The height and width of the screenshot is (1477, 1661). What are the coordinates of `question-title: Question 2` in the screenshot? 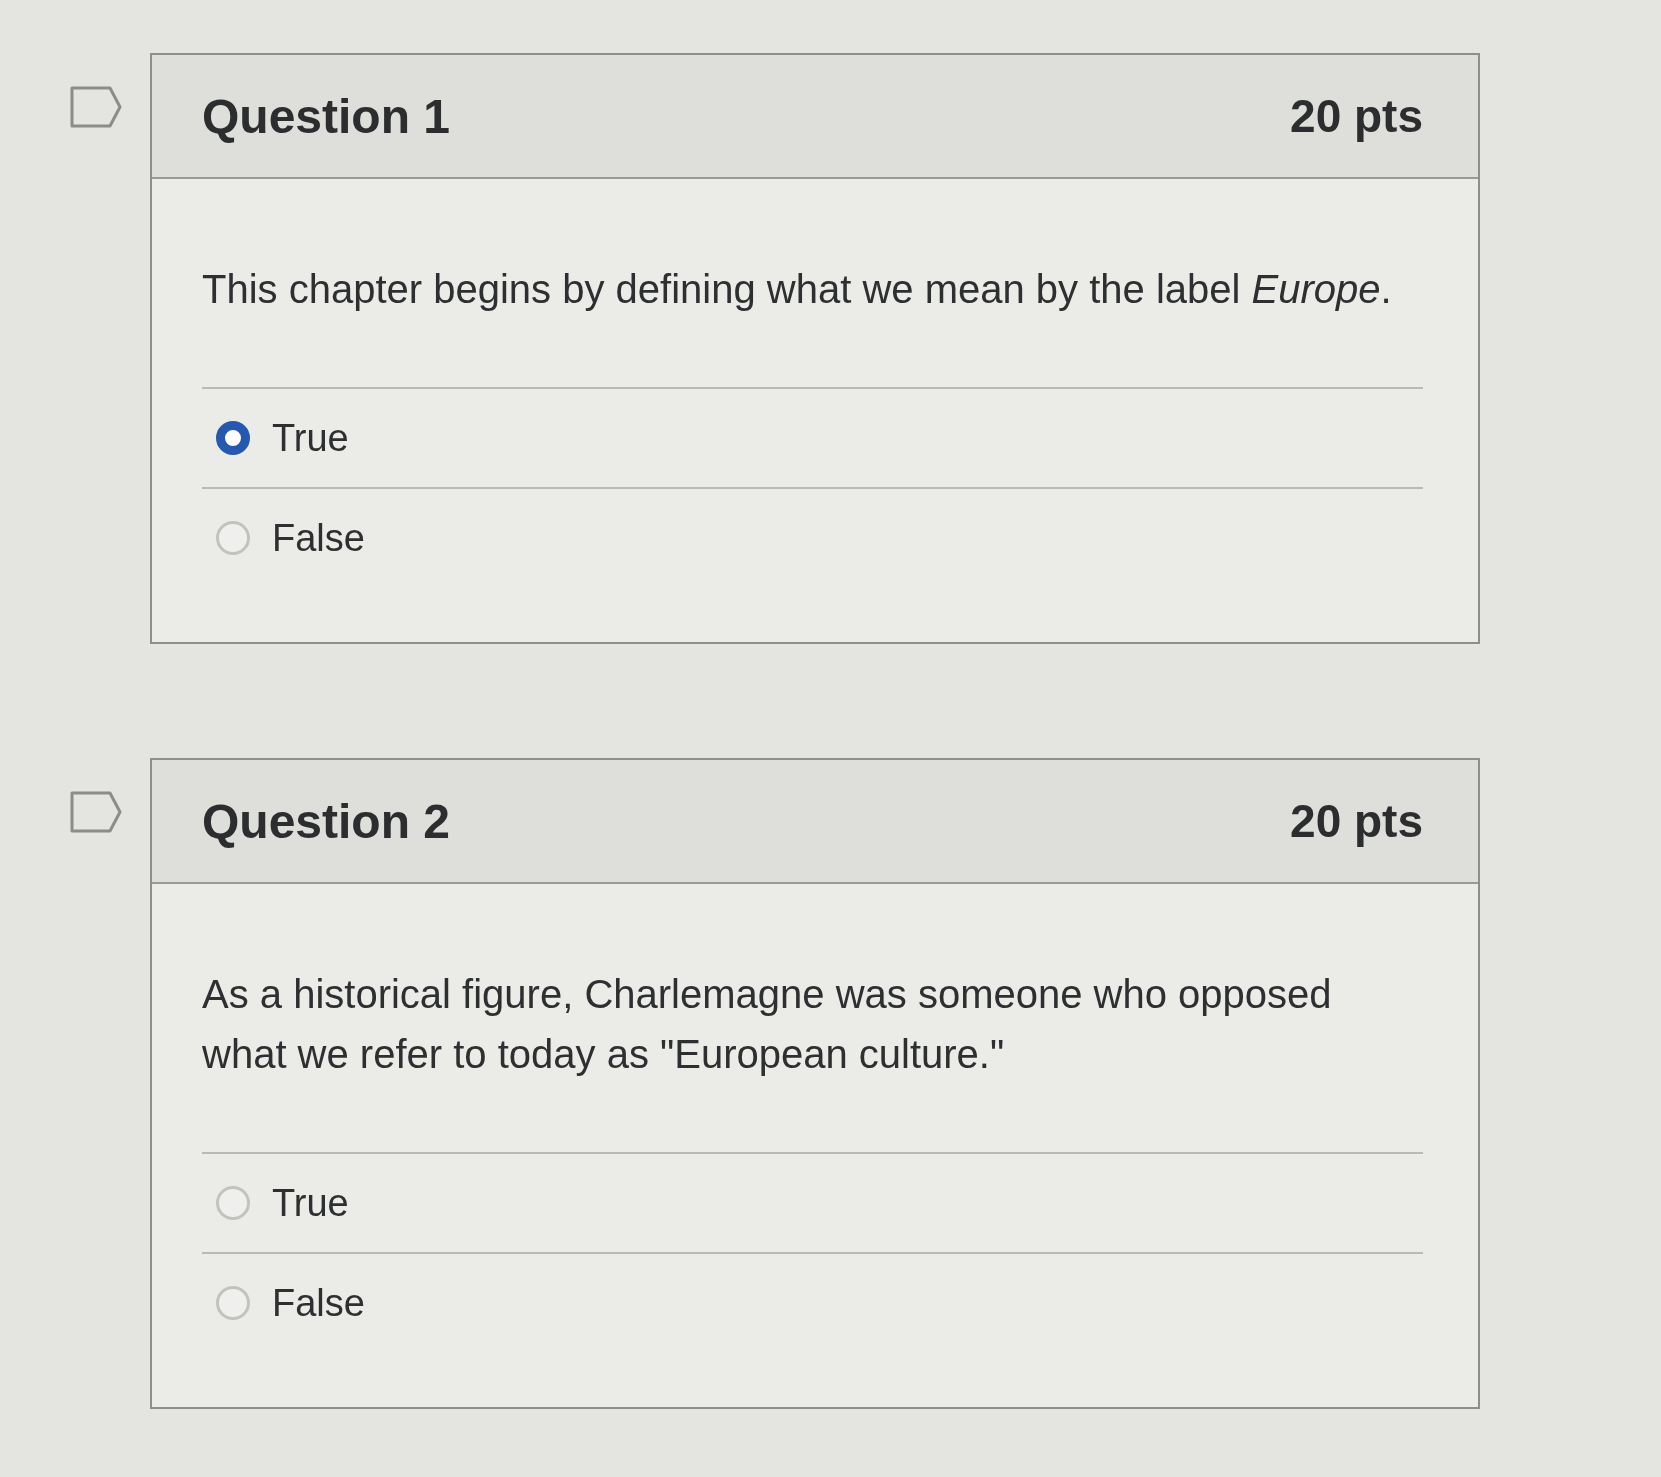 It's located at (326, 821).